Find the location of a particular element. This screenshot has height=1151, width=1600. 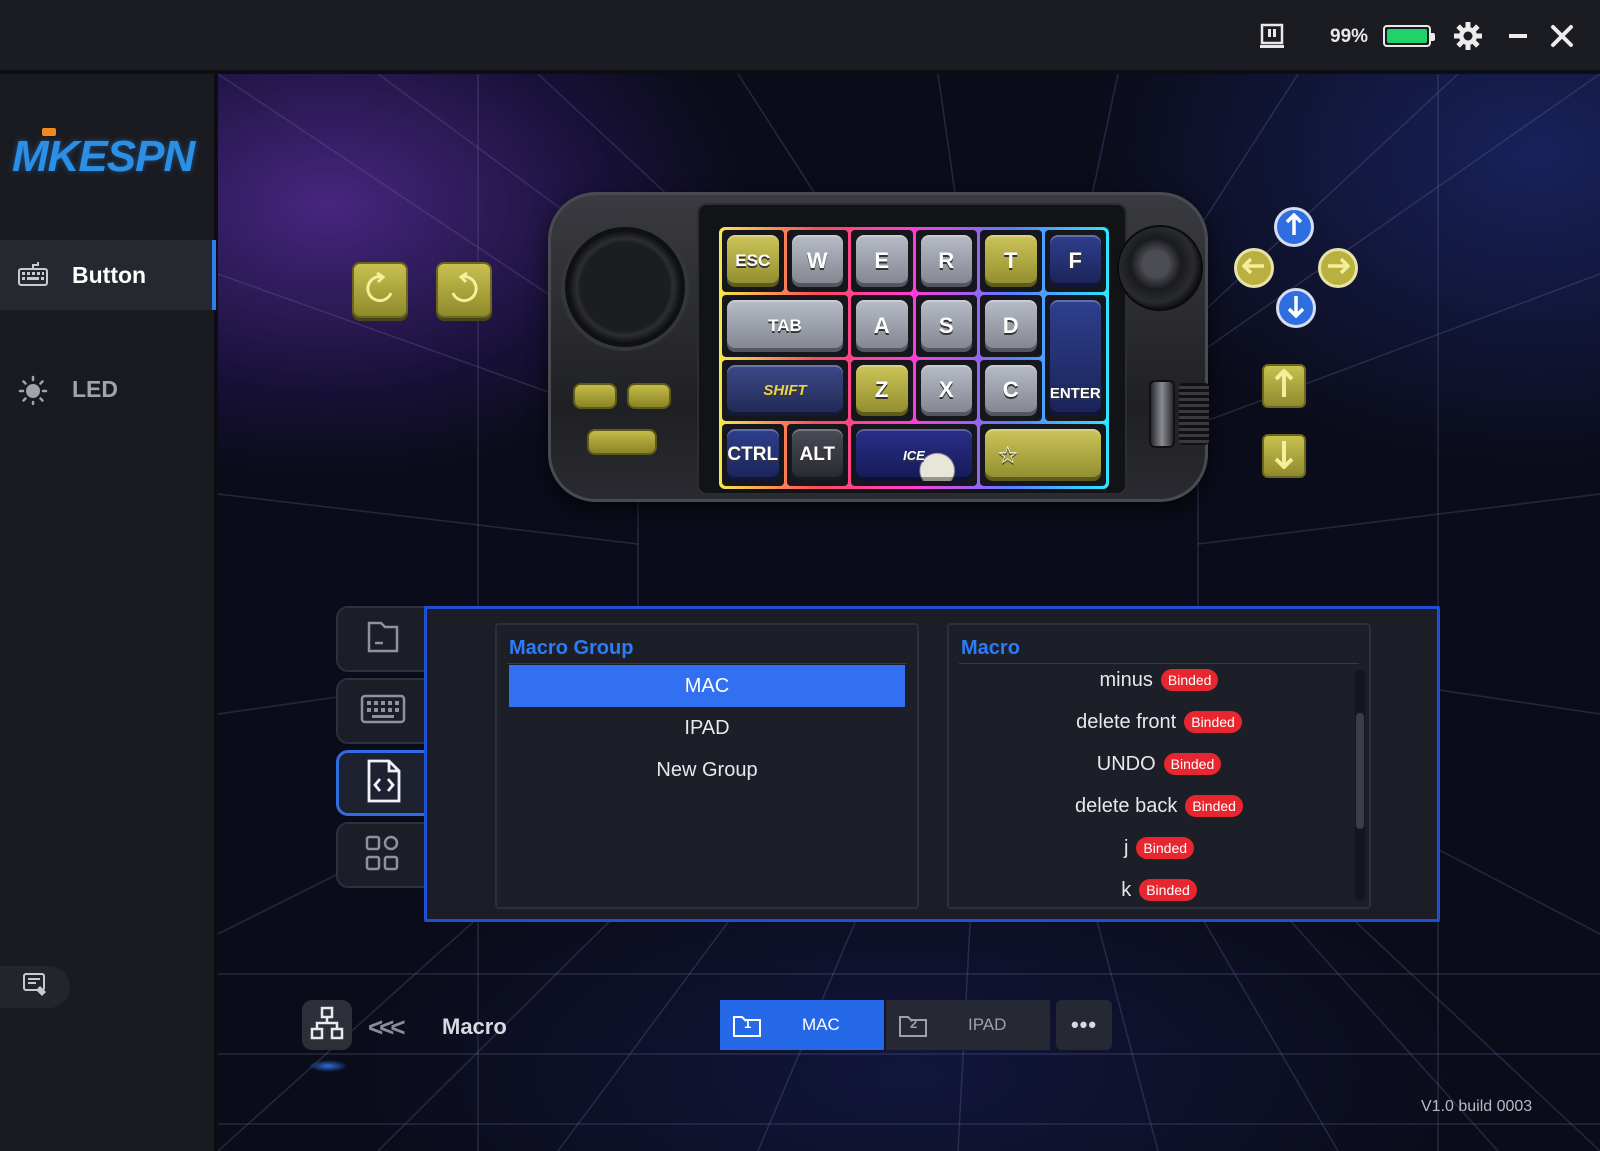

sidebar-item-led: LED is located at coordinates (108, 389).